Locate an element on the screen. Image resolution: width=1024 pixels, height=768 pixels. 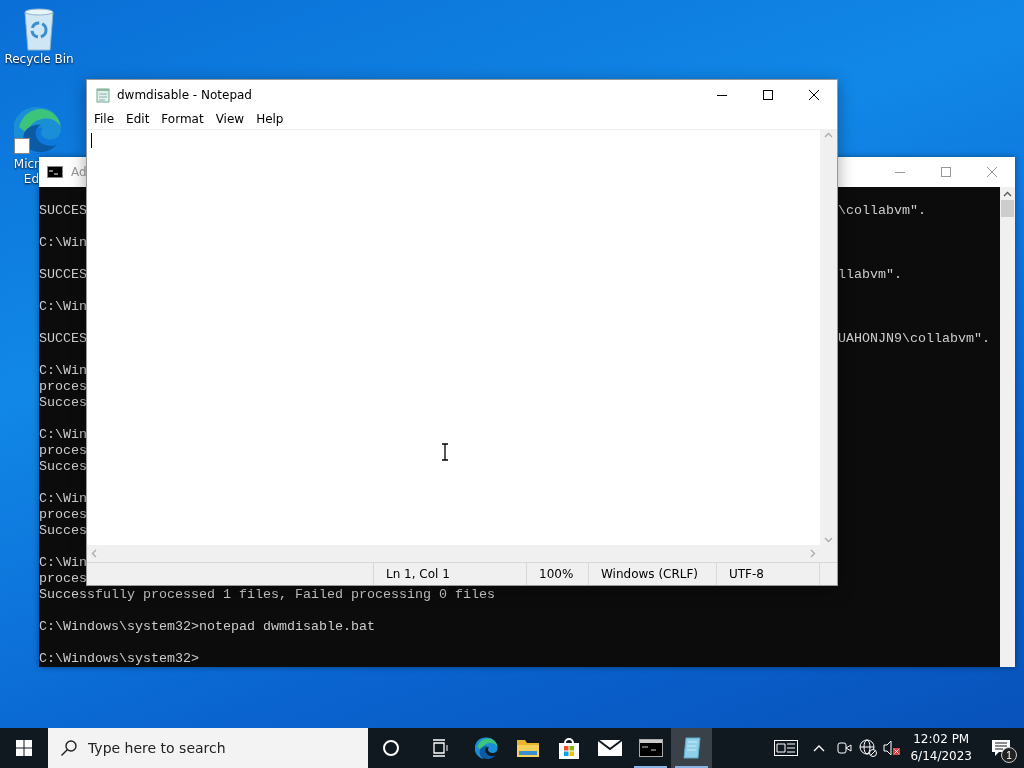
caret-up-icon is located at coordinates (819, 748).